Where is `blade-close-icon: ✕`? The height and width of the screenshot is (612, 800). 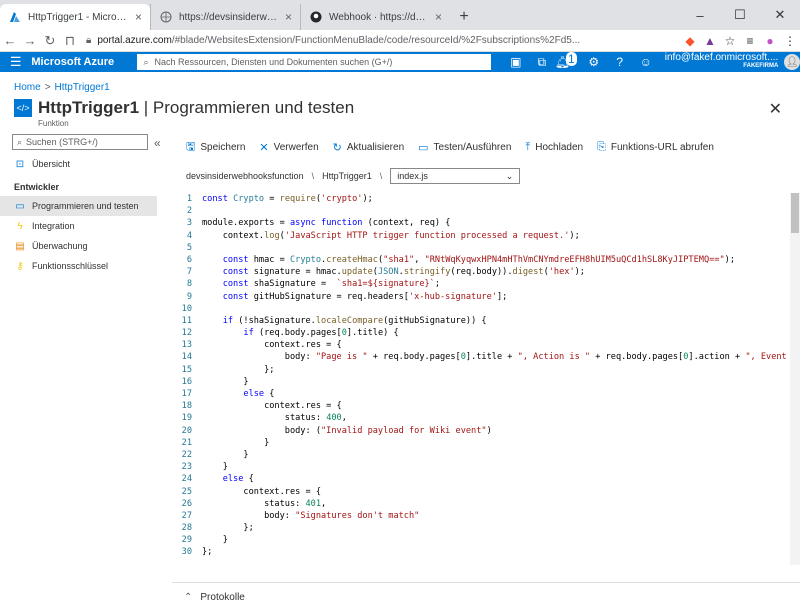
blade-close-icon: ✕ is located at coordinates (775, 109).